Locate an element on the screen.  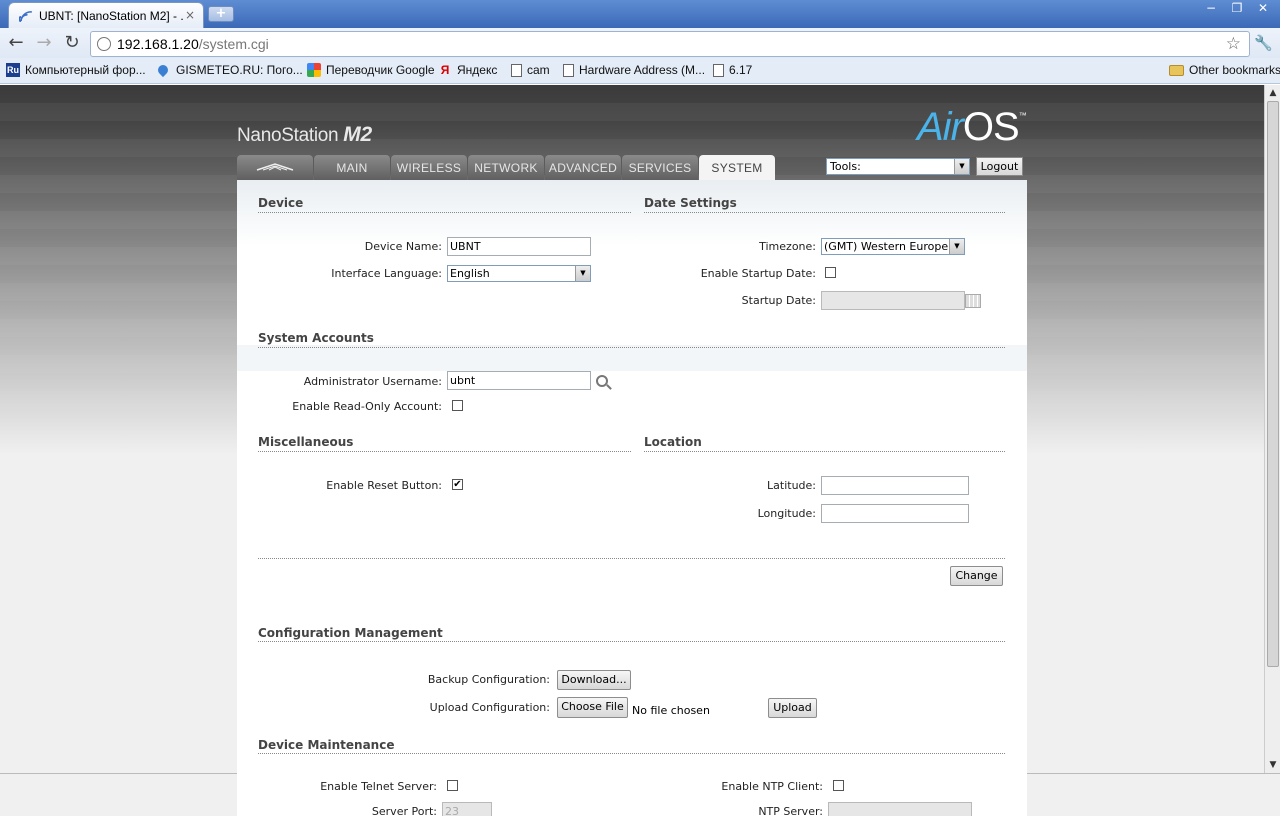
ubiquiti-logo-icon is located at coordinates (275, 167).